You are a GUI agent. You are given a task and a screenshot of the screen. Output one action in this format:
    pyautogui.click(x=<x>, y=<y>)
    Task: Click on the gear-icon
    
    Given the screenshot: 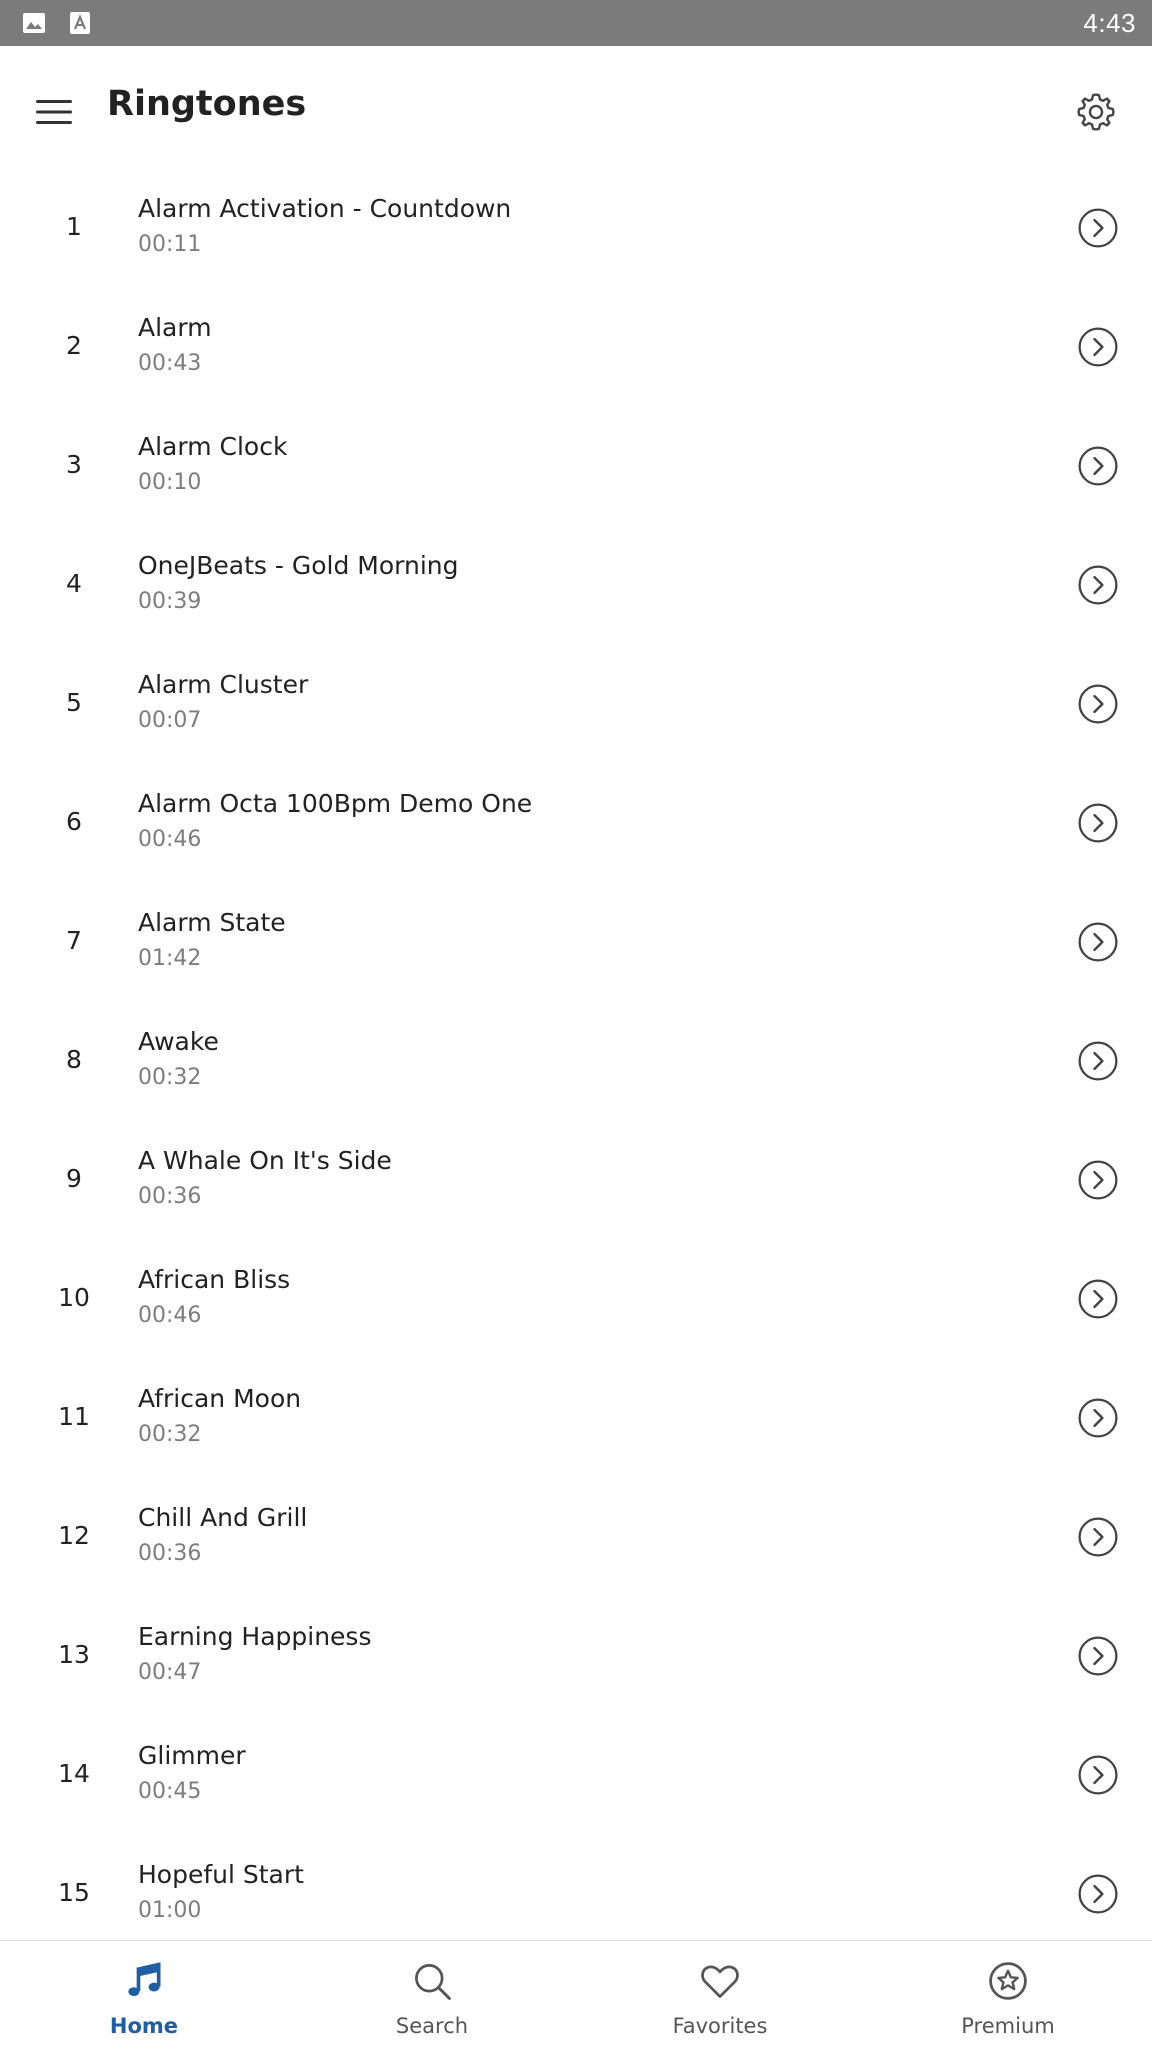 What is the action you would take?
    pyautogui.click(x=1096, y=114)
    